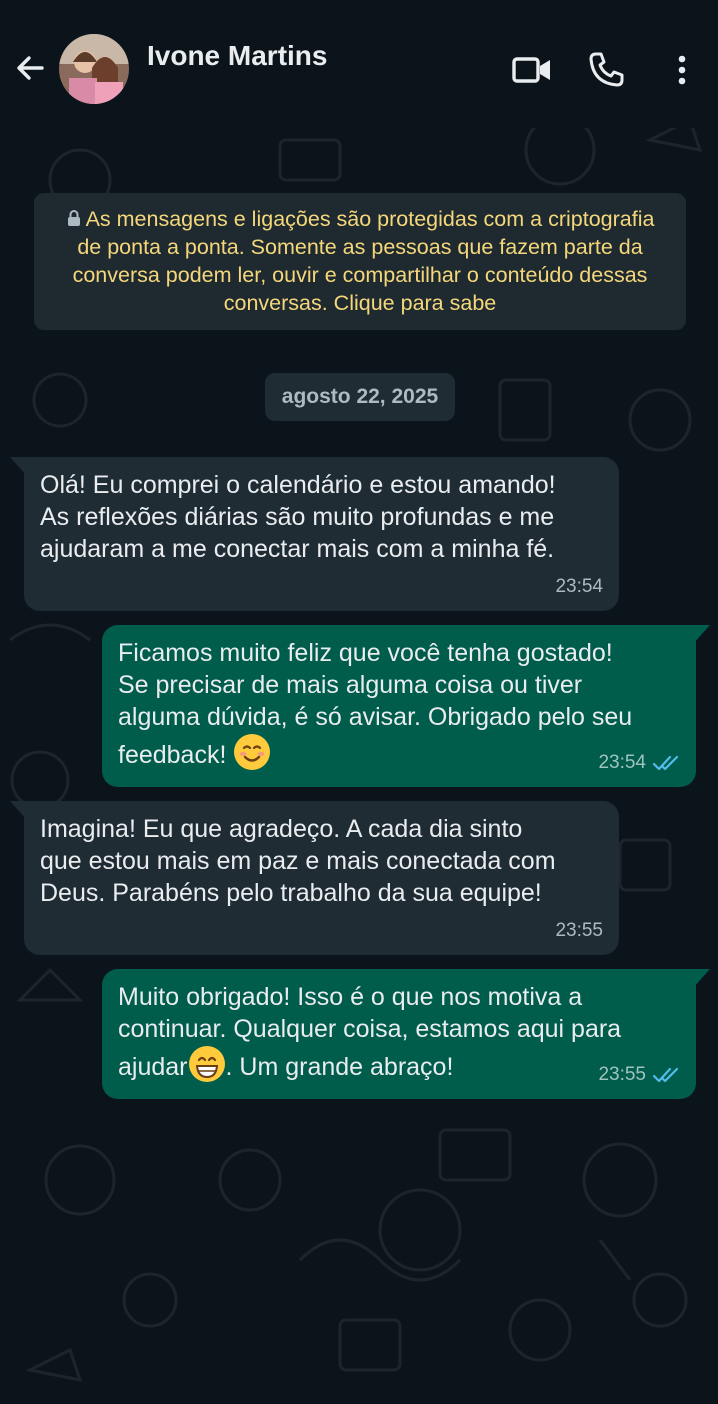 This screenshot has width=718, height=1404. Describe the element at coordinates (30, 68) in the screenshot. I see `back-arrow-icon` at that location.